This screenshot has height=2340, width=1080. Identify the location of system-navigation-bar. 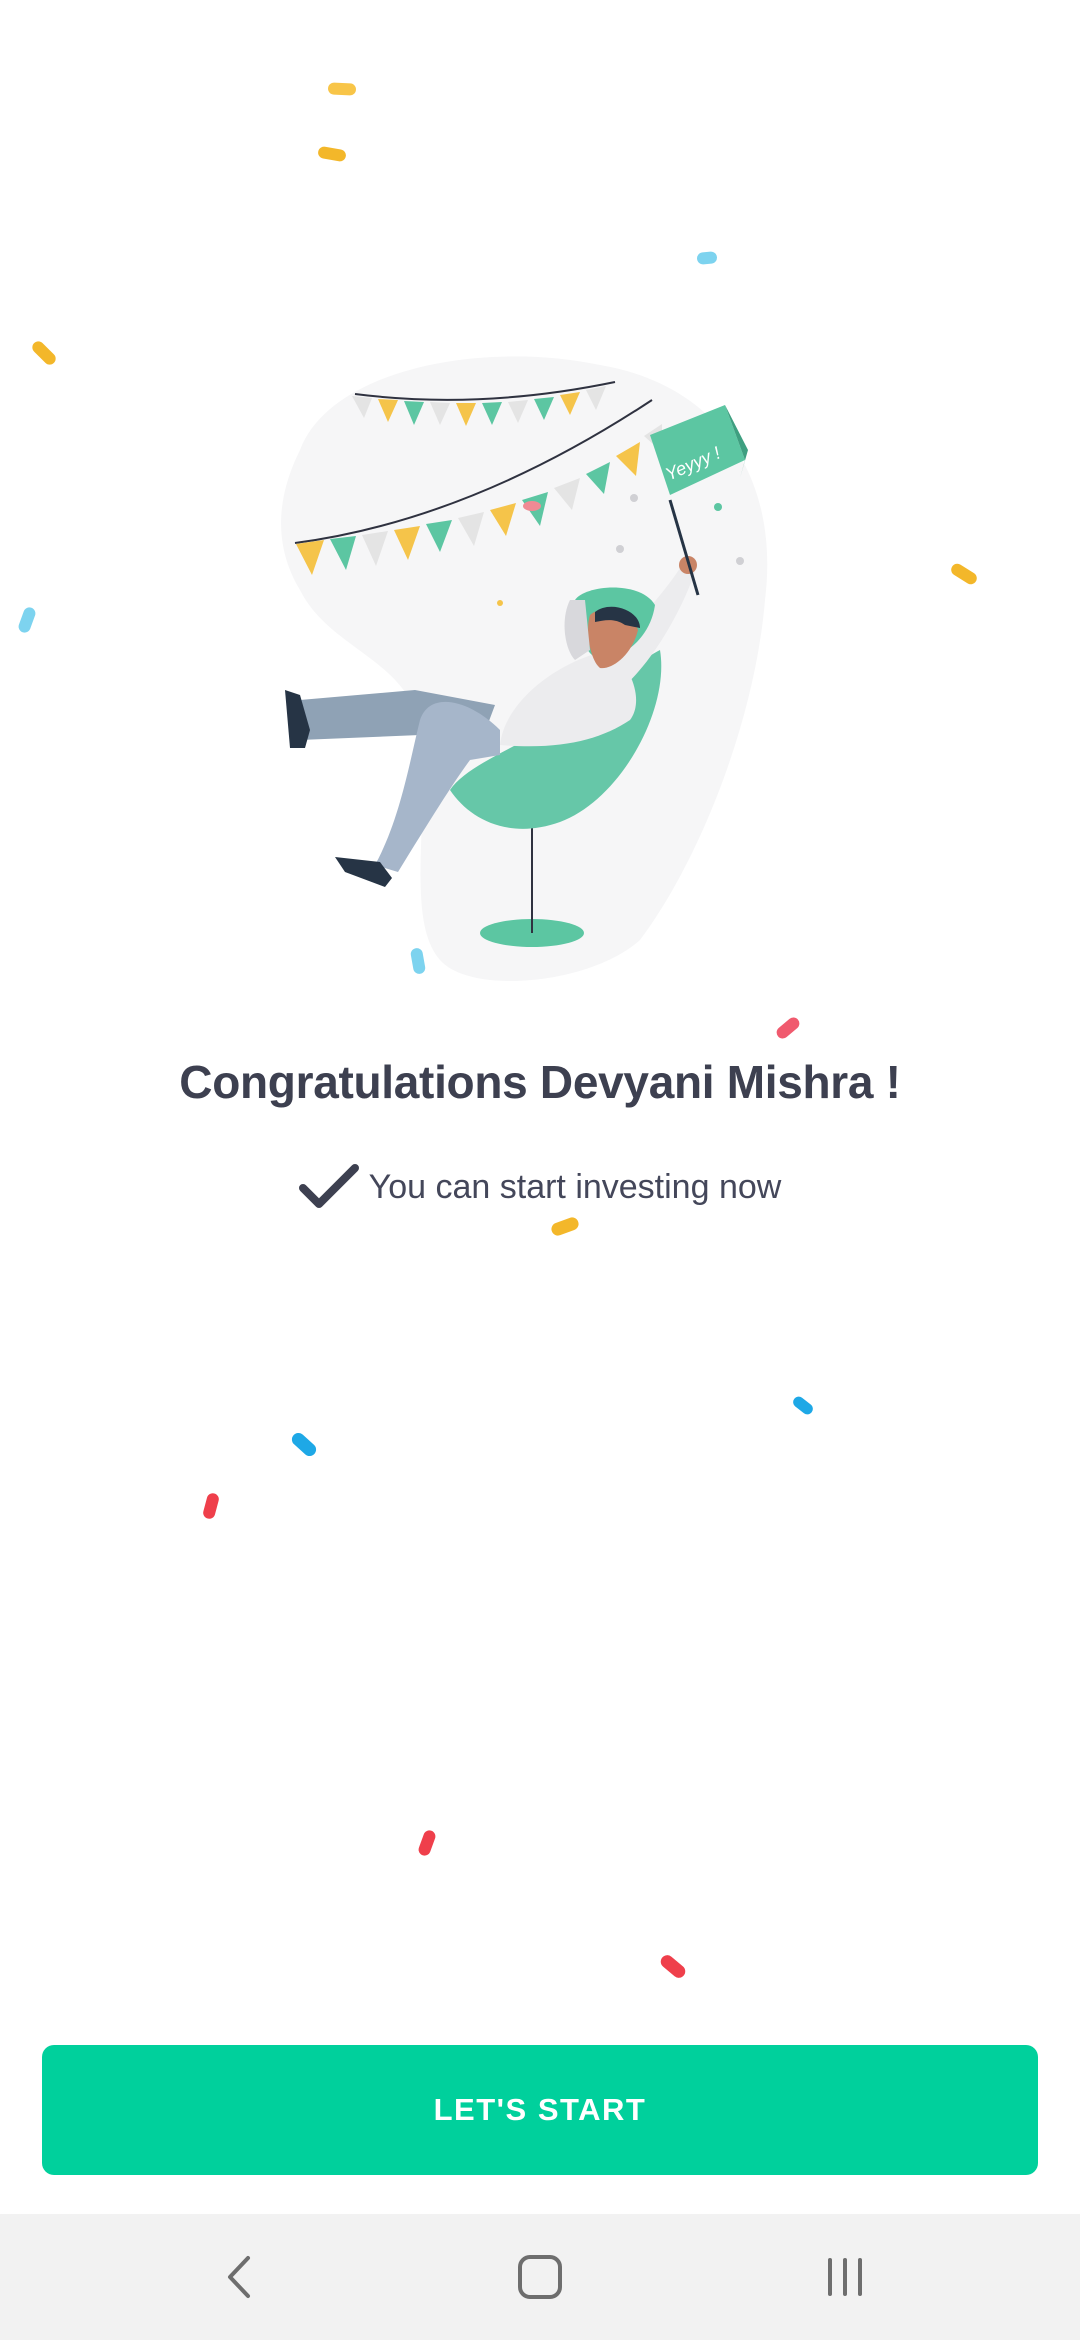
(540, 2277).